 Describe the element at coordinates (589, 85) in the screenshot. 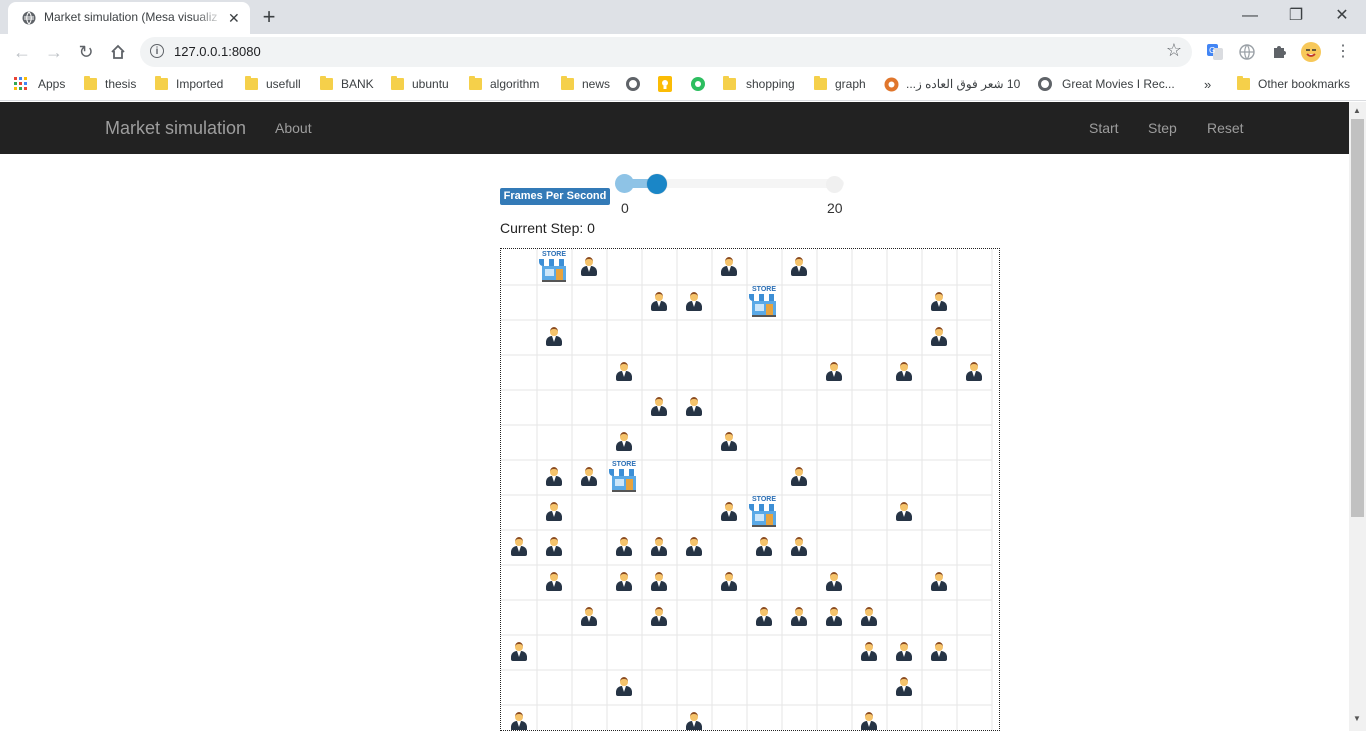

I see `bookmark-folder-news: news` at that location.